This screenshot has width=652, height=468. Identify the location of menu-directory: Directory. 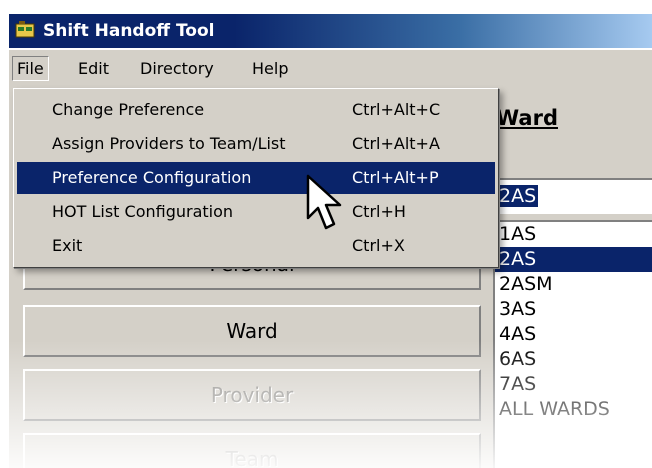
(177, 68).